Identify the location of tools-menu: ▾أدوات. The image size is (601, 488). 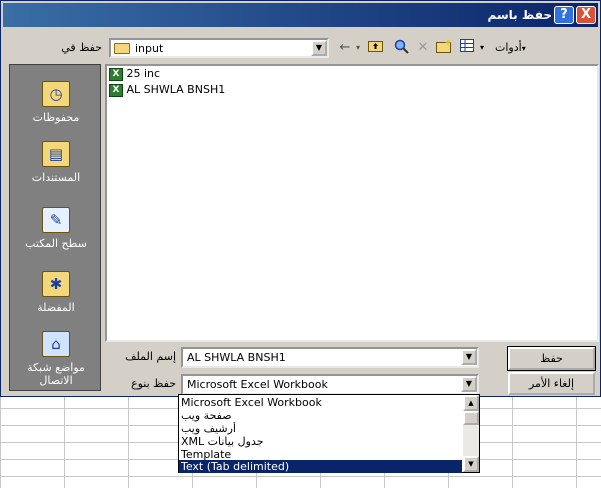
(510, 47).